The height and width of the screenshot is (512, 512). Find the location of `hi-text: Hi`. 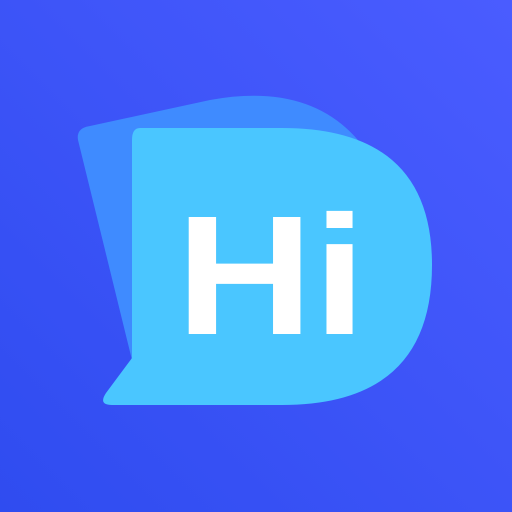

hi-text: Hi is located at coordinates (271, 276).